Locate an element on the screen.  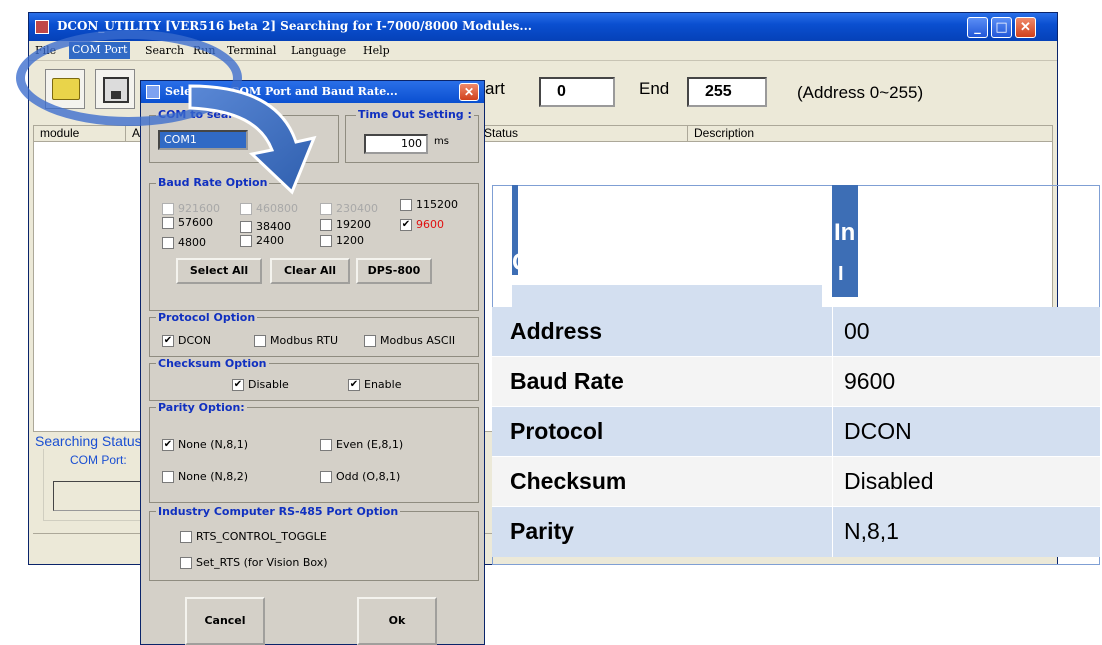
clear-all-button: Clear All is located at coordinates (310, 271).